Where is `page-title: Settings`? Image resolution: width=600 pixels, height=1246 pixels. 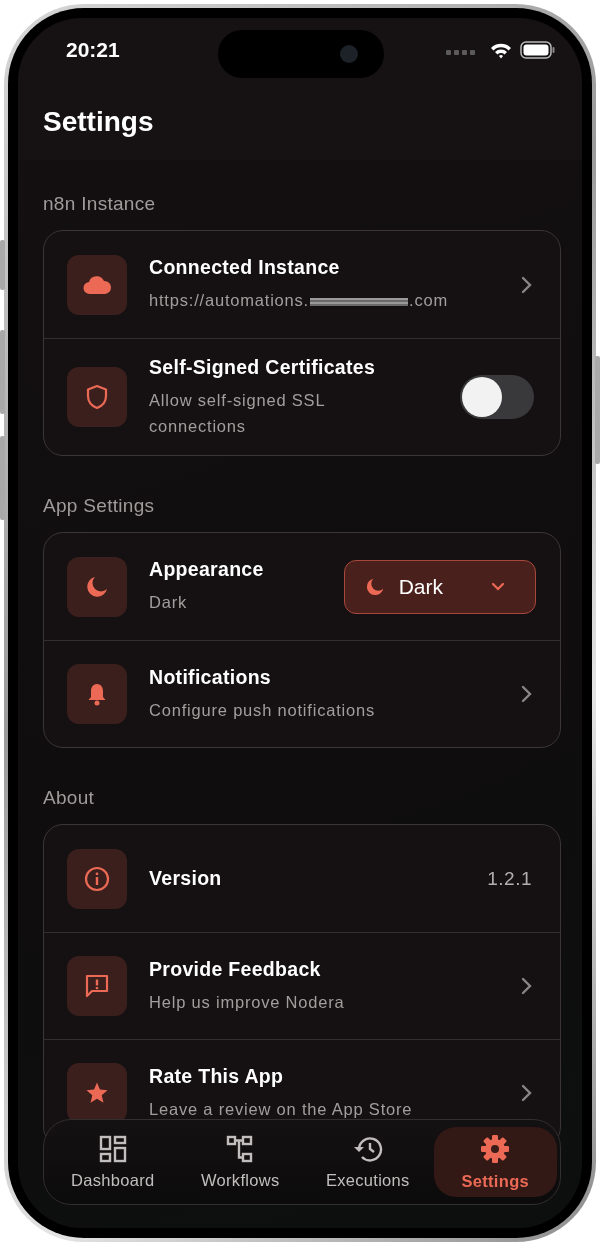 page-title: Settings is located at coordinates (99, 122).